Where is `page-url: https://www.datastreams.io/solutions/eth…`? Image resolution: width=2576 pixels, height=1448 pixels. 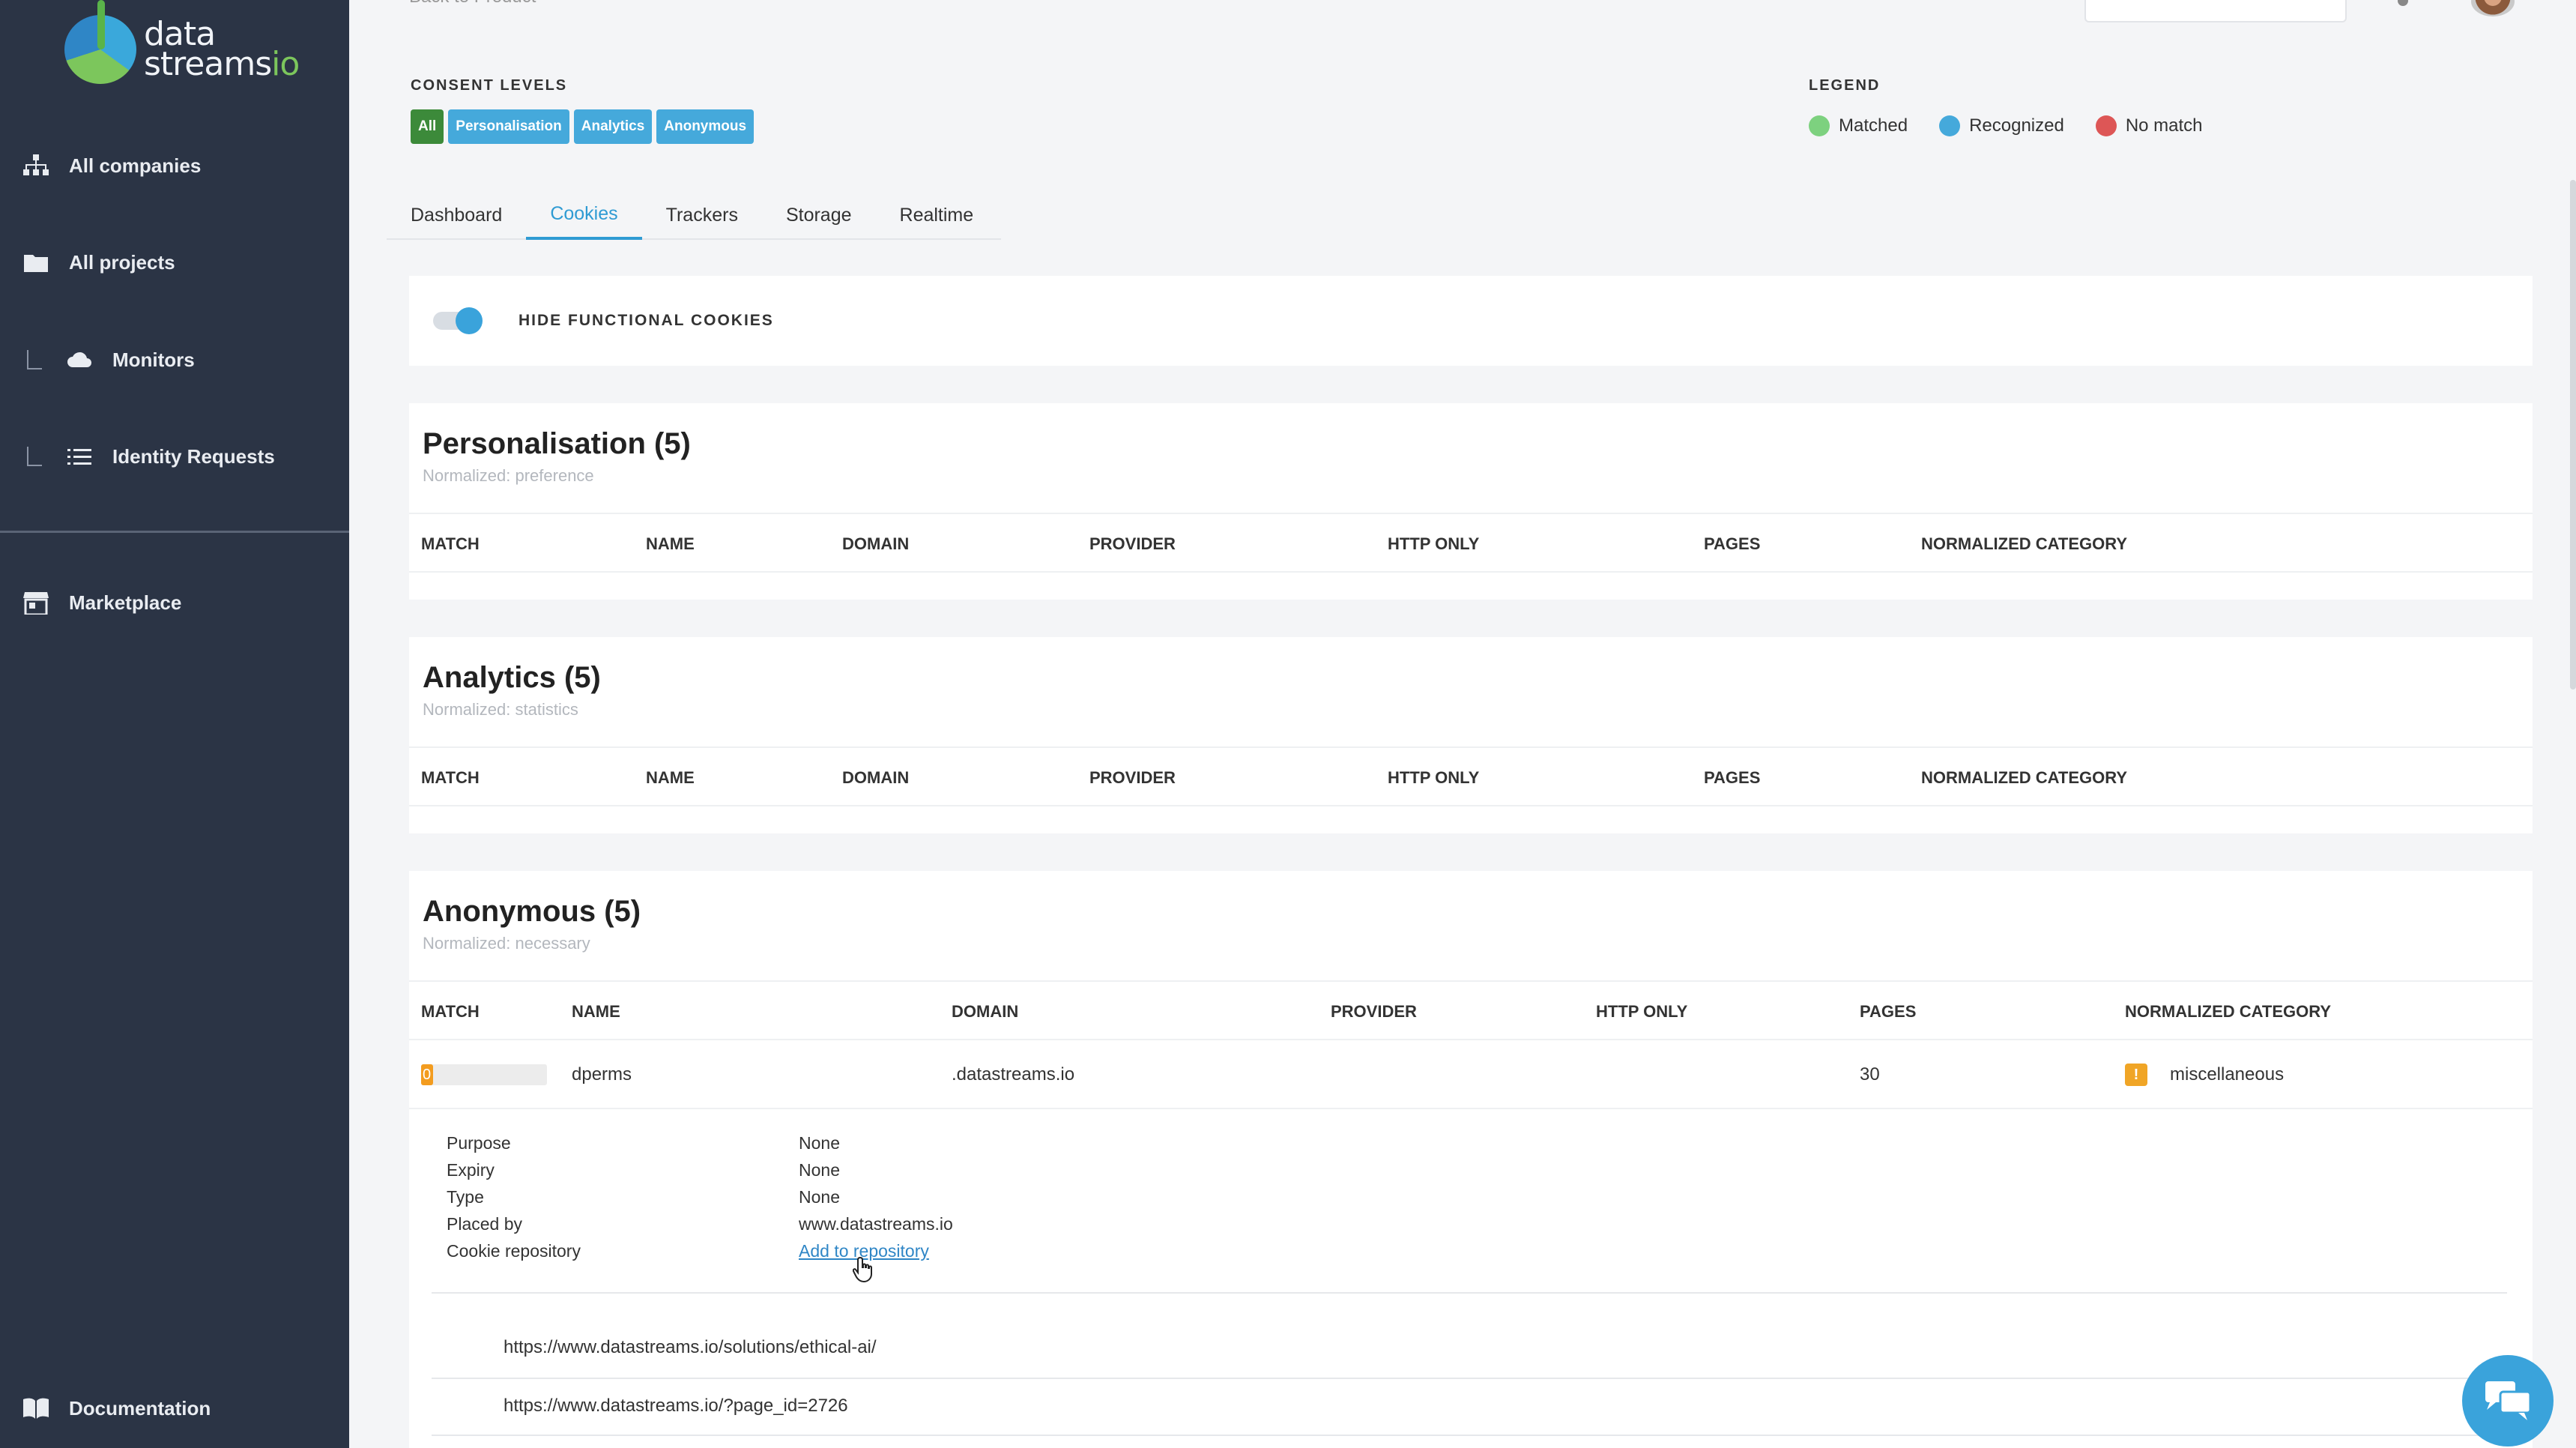
page-url: https://www.datastreams.io/solutions/eth… is located at coordinates (690, 1347).